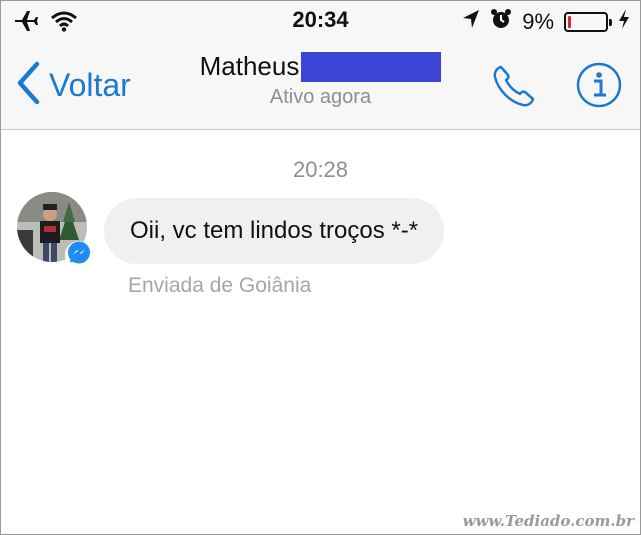 This screenshot has height=535, width=641. I want to click on call-button, so click(514, 88).